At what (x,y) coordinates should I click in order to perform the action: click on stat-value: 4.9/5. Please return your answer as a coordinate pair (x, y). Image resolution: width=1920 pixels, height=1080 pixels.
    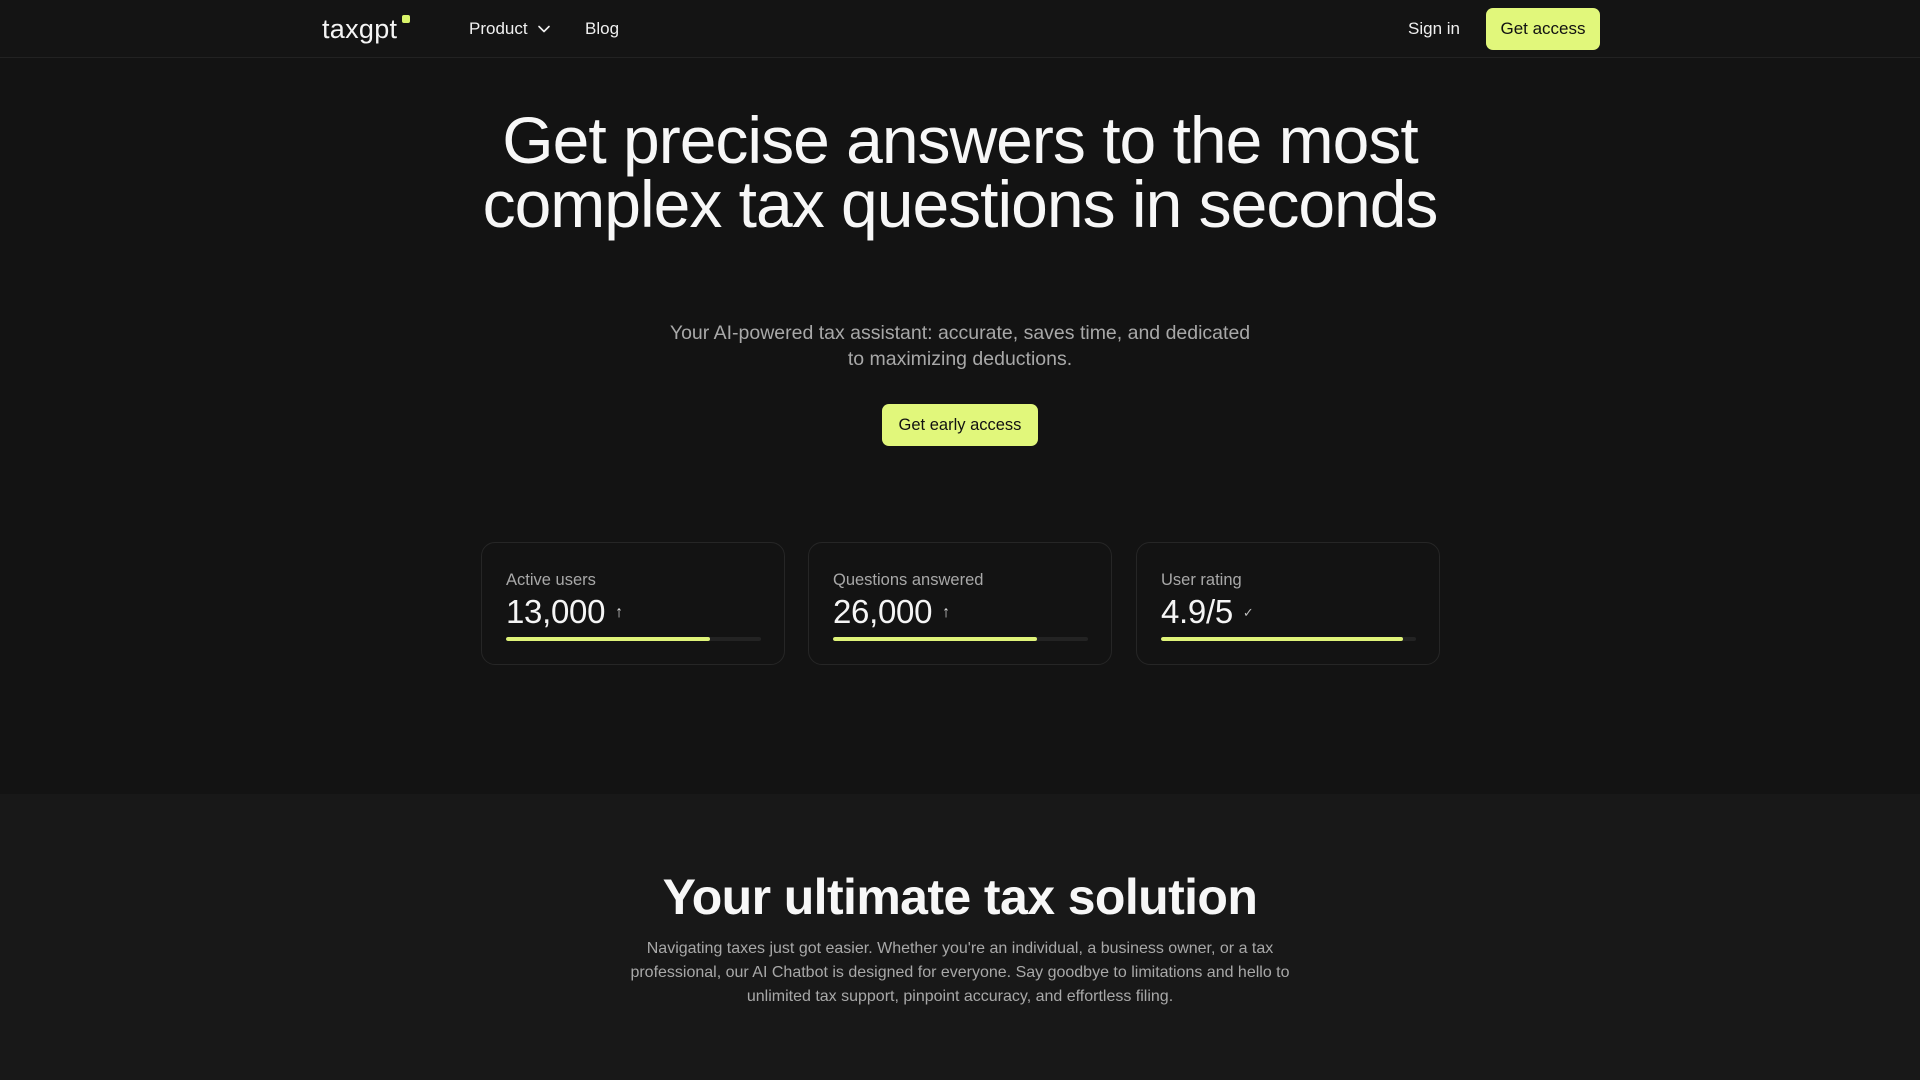
    Looking at the image, I should click on (1197, 611).